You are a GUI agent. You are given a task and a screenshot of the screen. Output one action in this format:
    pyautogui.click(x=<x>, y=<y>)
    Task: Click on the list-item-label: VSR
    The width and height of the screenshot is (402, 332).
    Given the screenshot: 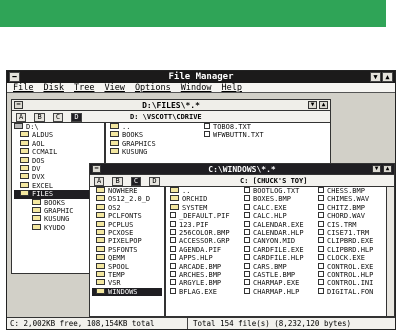 What is the action you would take?
    pyautogui.click(x=114, y=283)
    